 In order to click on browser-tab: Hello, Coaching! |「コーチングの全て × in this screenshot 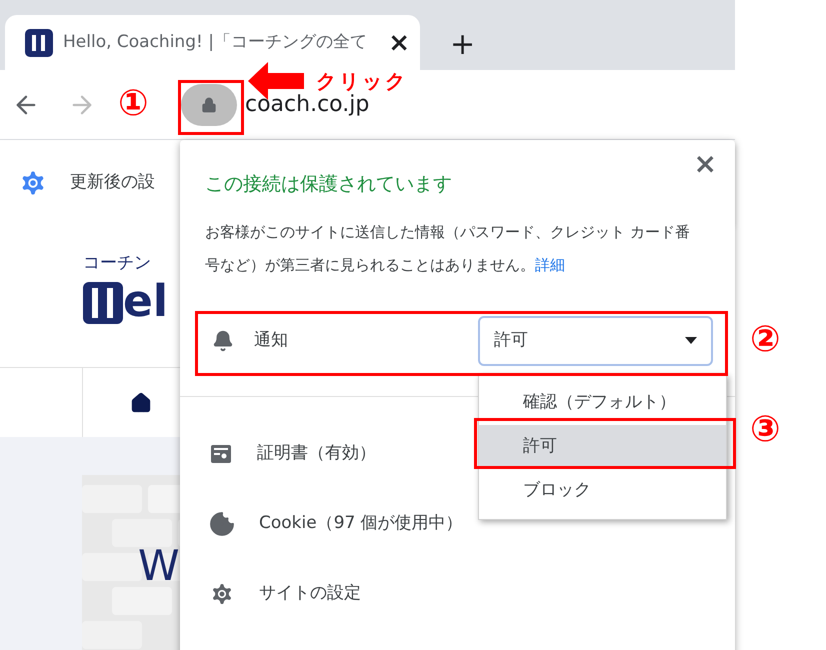, I will do `click(212, 42)`.